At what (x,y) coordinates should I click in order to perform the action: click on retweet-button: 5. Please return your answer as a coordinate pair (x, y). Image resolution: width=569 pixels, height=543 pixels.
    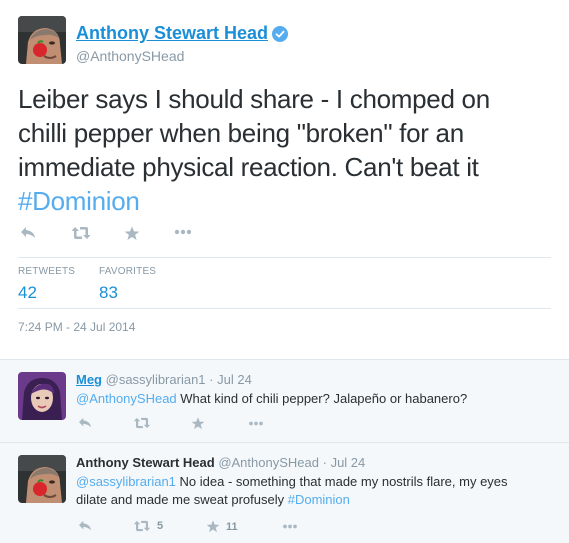
    Looking at the image, I should click on (148, 526).